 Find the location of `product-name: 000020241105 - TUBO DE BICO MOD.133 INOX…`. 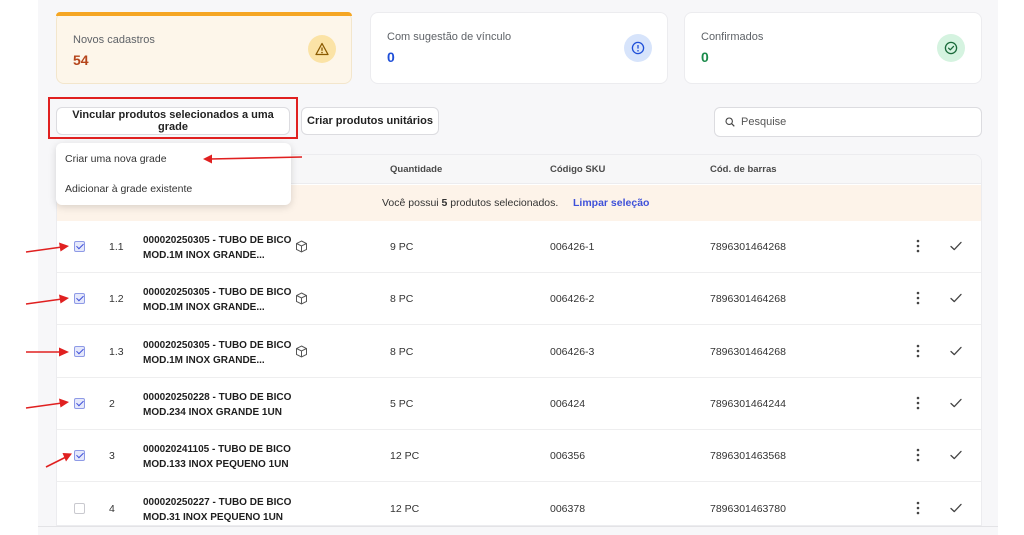

product-name: 000020241105 - TUBO DE BICO MOD.133 INOX… is located at coordinates (217, 457).